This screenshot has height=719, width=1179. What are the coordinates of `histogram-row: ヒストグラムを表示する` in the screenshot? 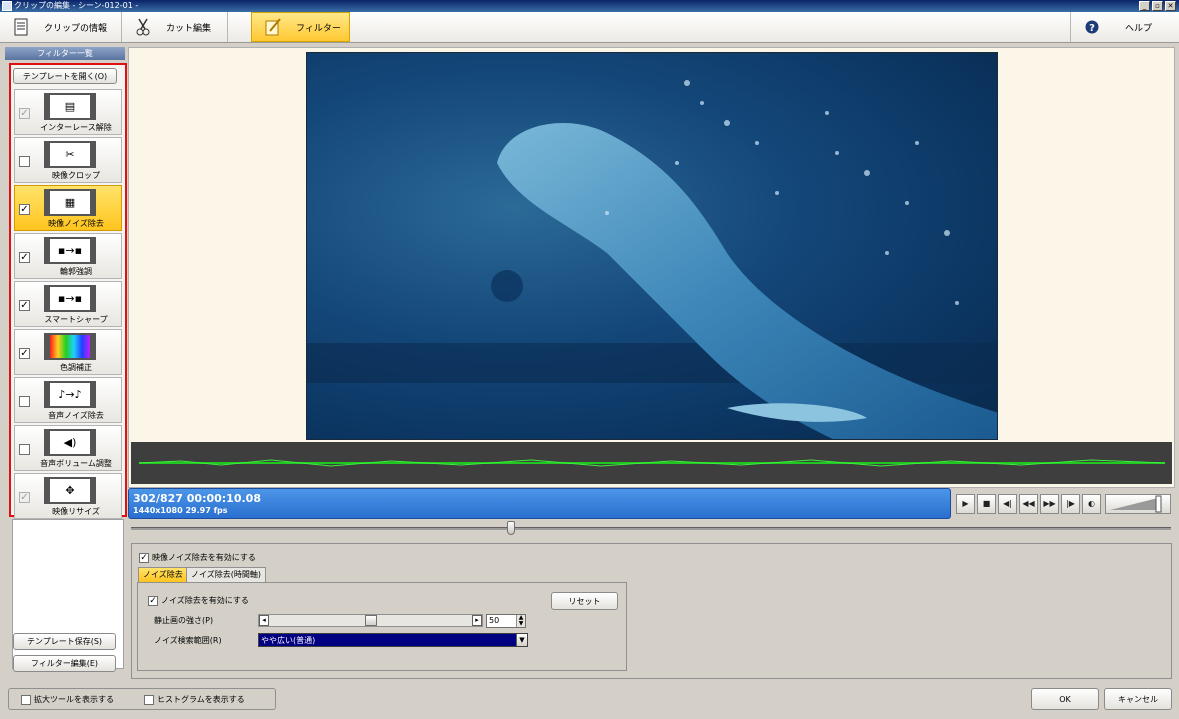 It's located at (194, 699).